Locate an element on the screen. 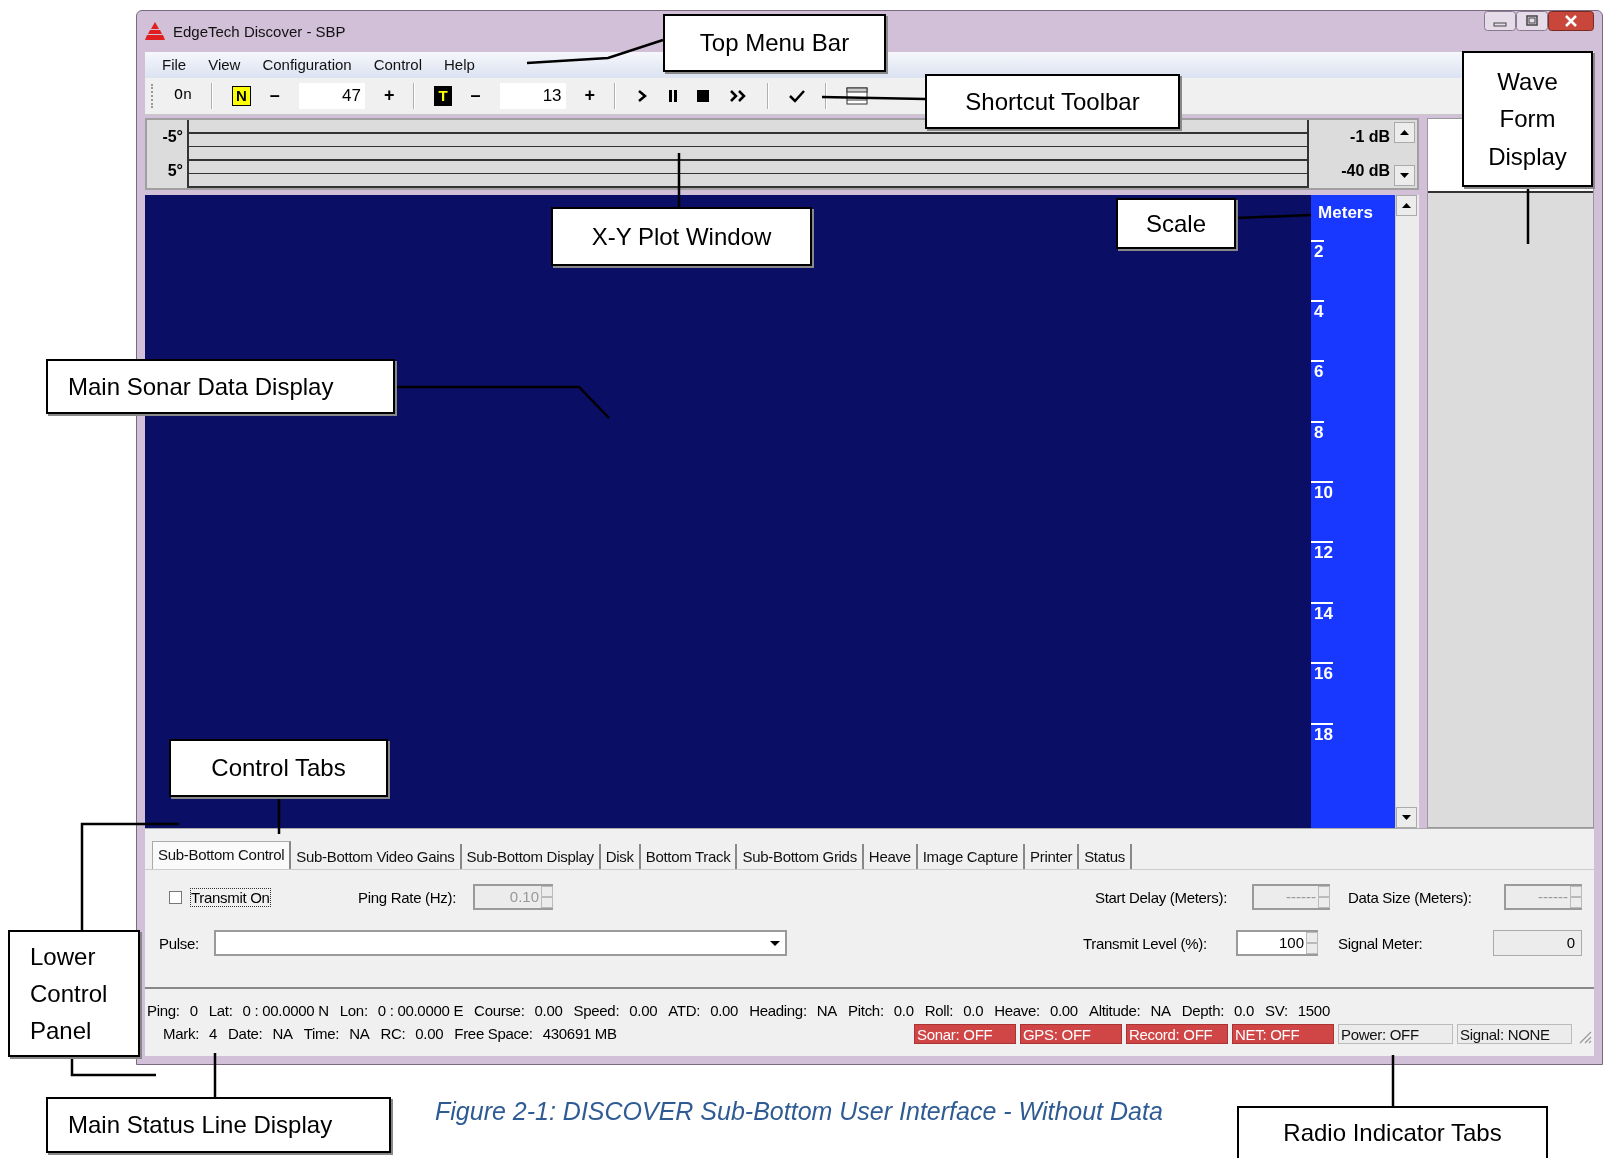  radio-indicator: Power: OFF is located at coordinates (1395, 1033).